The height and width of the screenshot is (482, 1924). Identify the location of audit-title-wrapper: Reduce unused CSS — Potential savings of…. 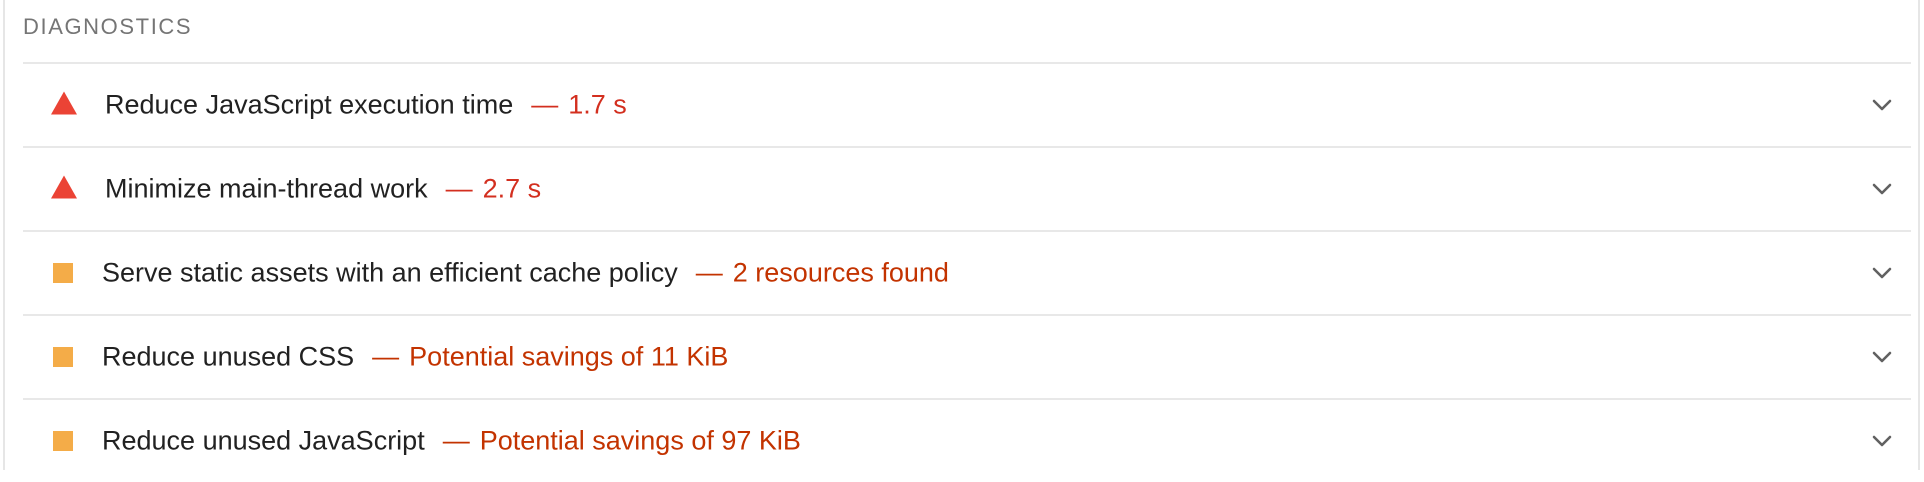
(415, 357).